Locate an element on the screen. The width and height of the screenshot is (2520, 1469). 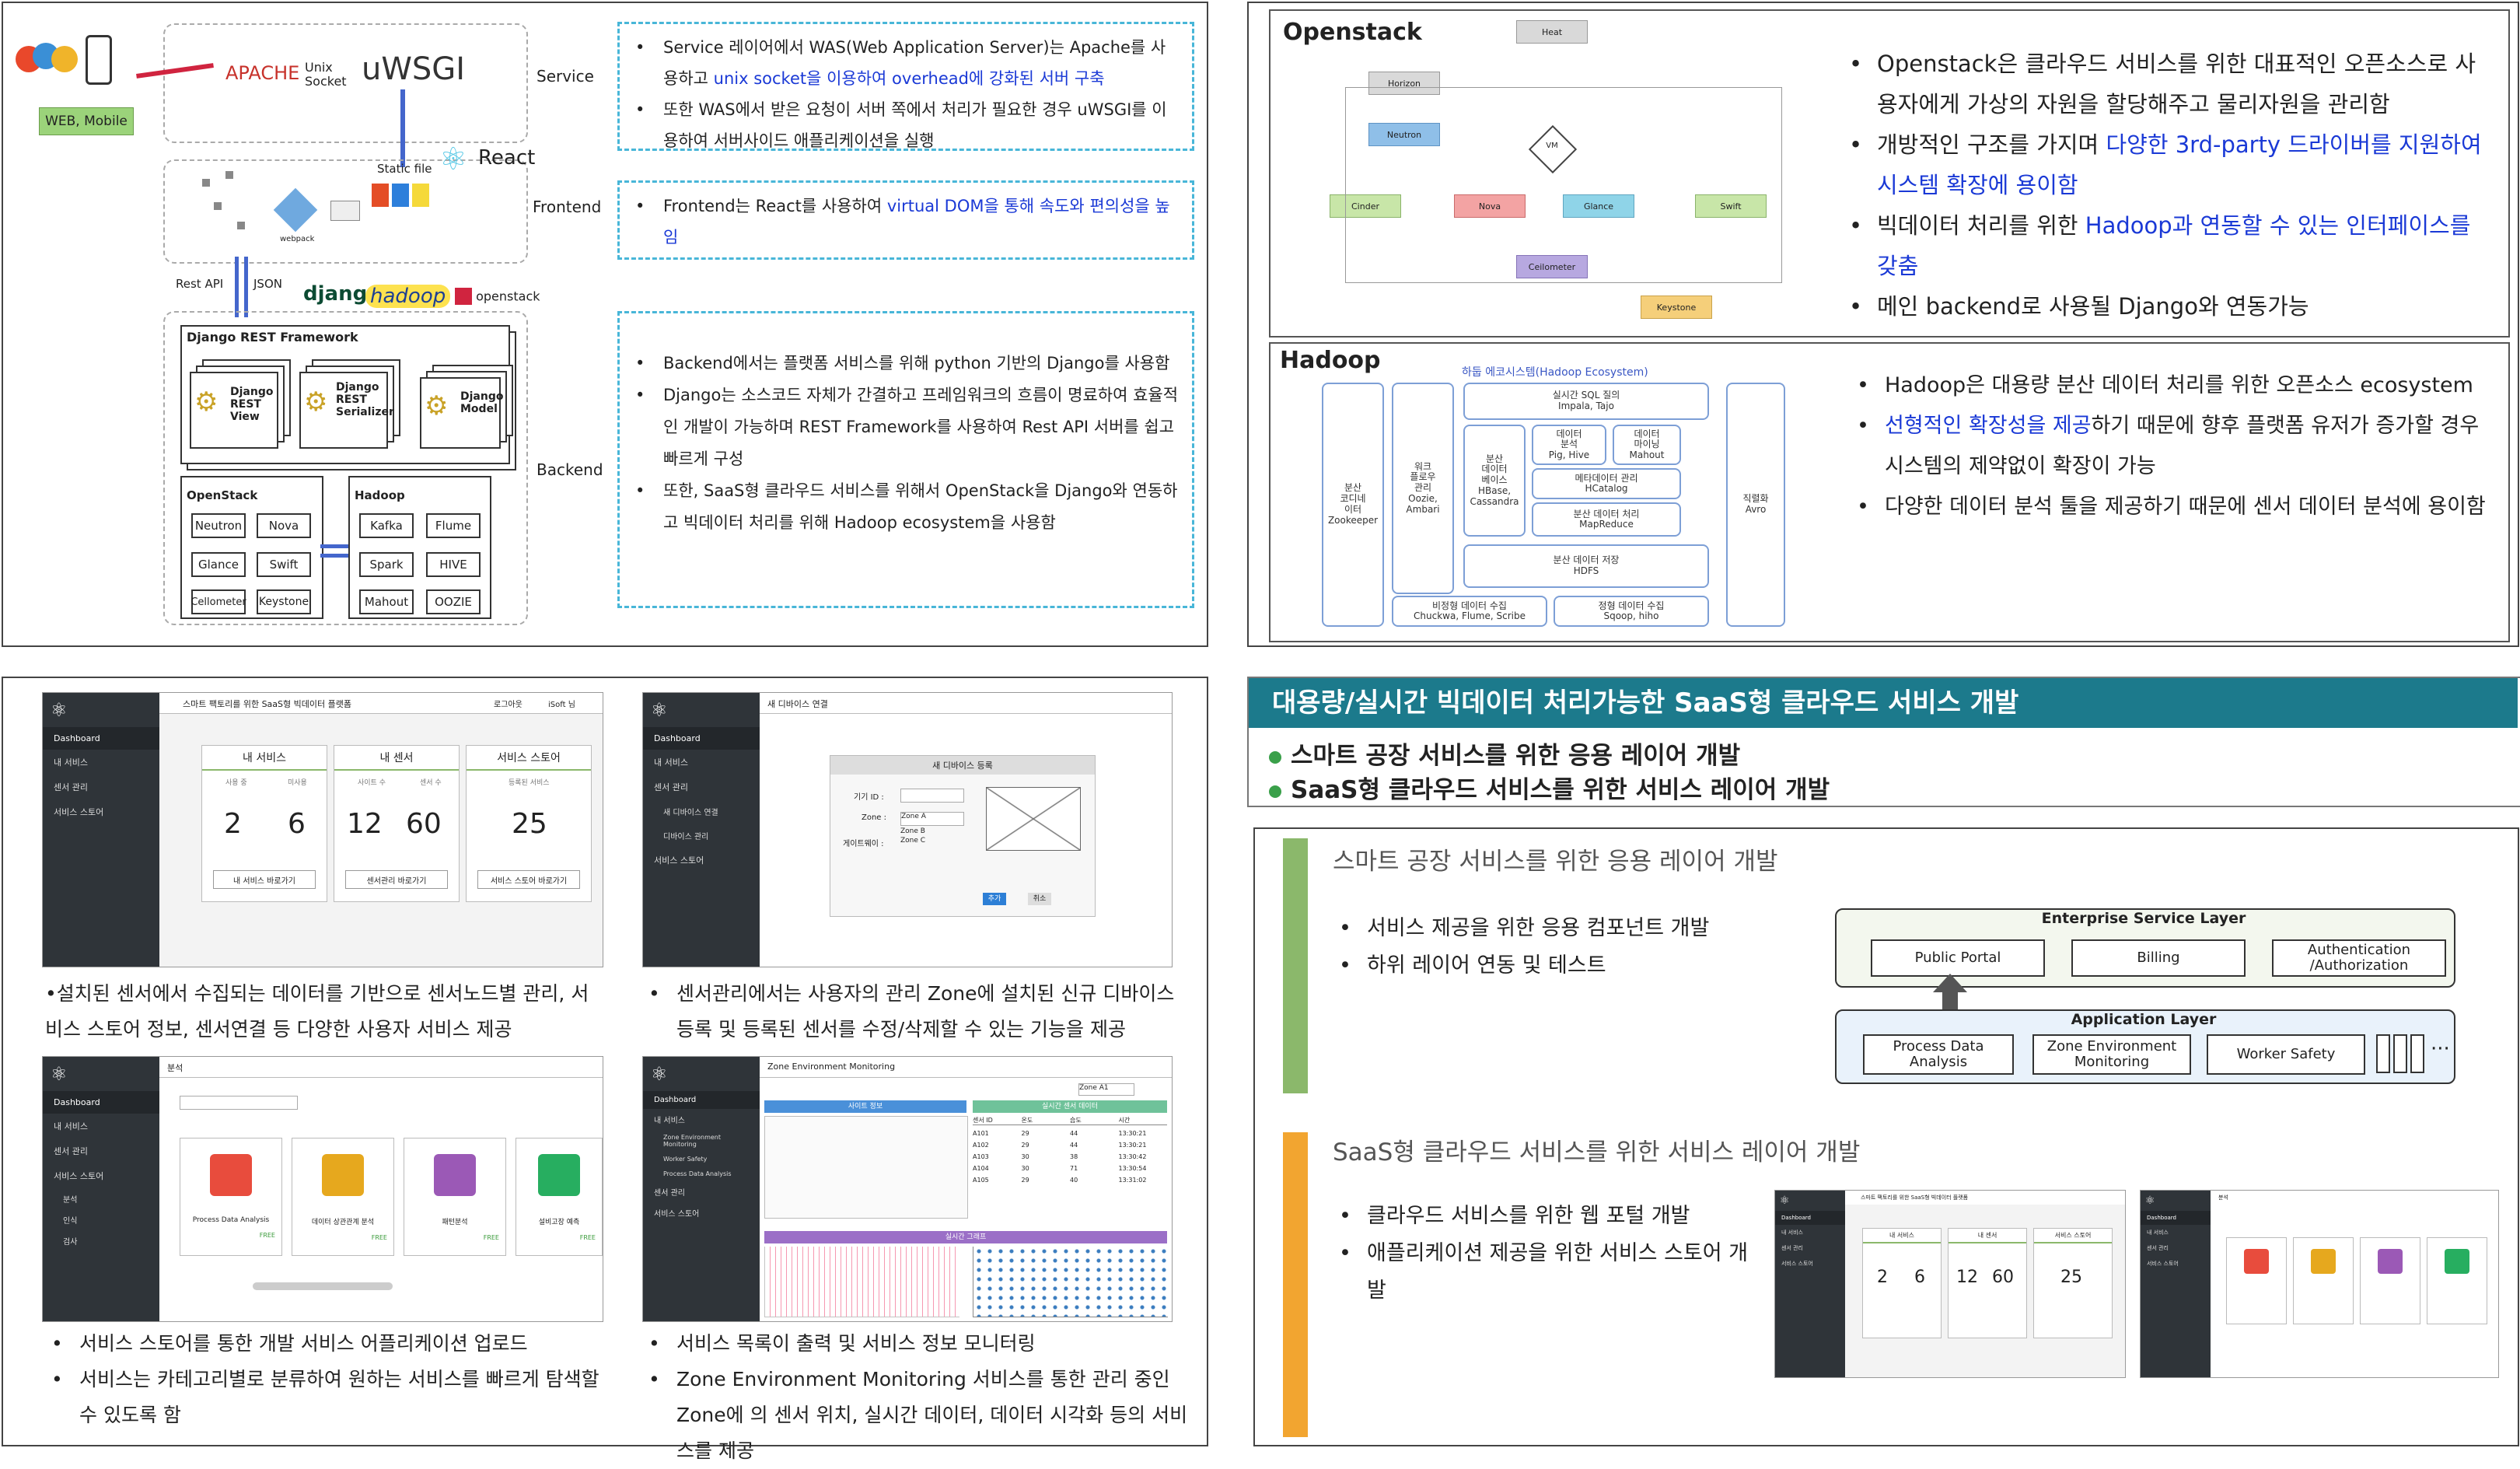
sidebar-item: 분석 is located at coordinates (101, 1198).